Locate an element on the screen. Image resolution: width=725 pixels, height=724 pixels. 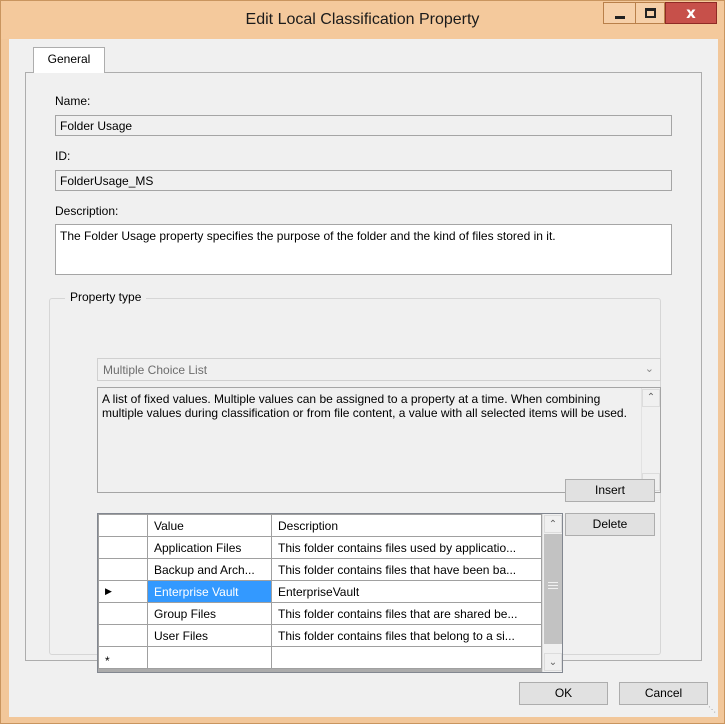
minimize-button is located at coordinates (619, 13).